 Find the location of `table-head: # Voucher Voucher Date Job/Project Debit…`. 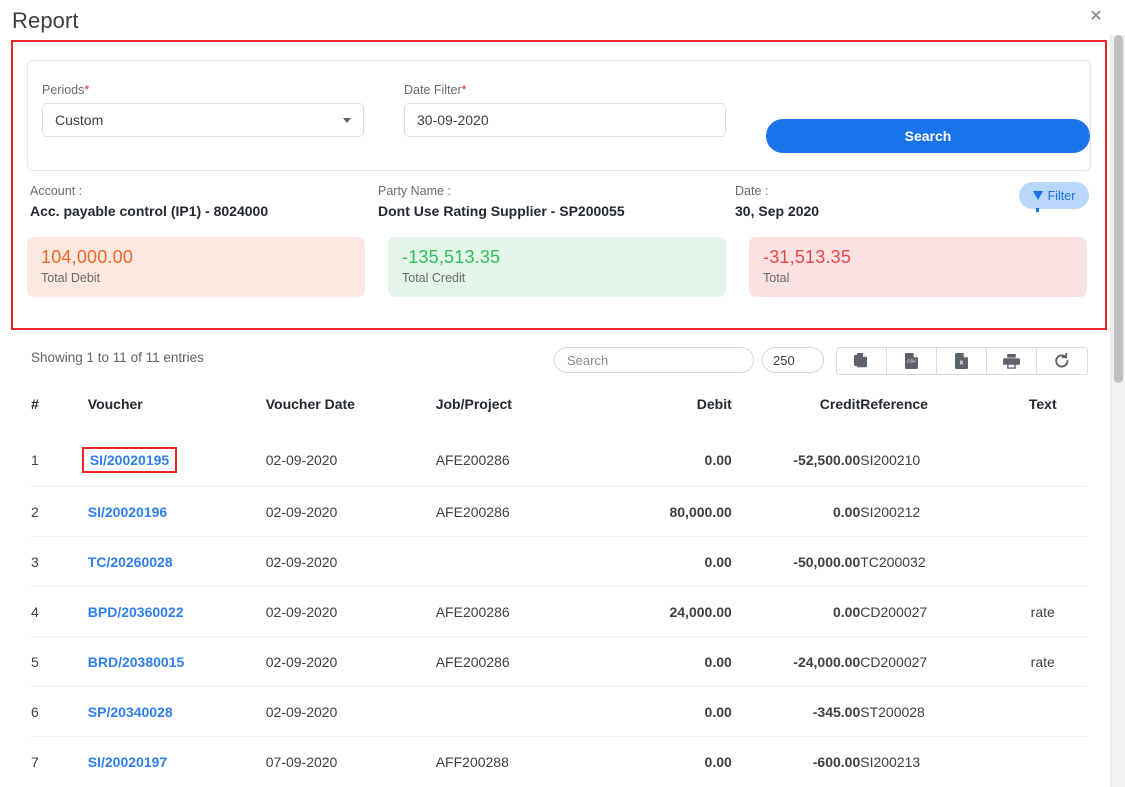

table-head: # Voucher Voucher Date Job/Project Debit… is located at coordinates (559, 415).